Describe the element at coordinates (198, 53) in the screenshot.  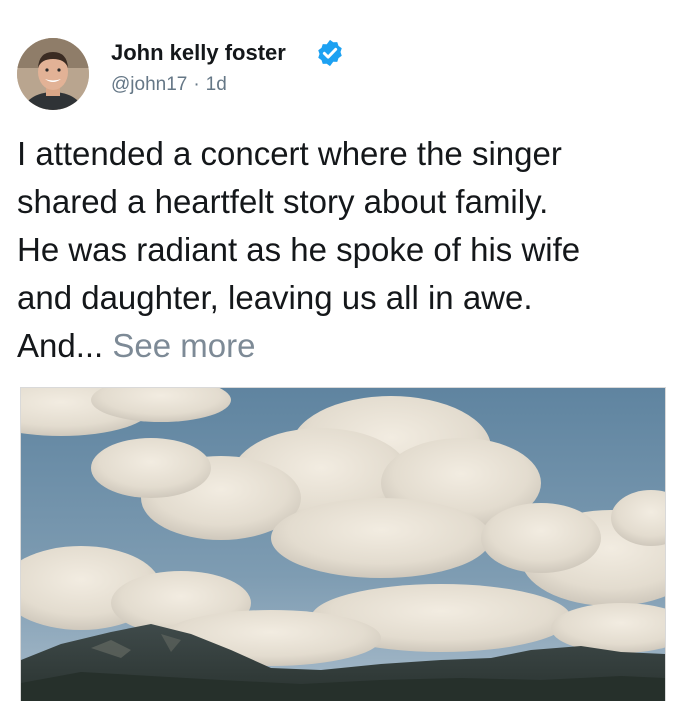
I see `display-name: John kelly foster` at that location.